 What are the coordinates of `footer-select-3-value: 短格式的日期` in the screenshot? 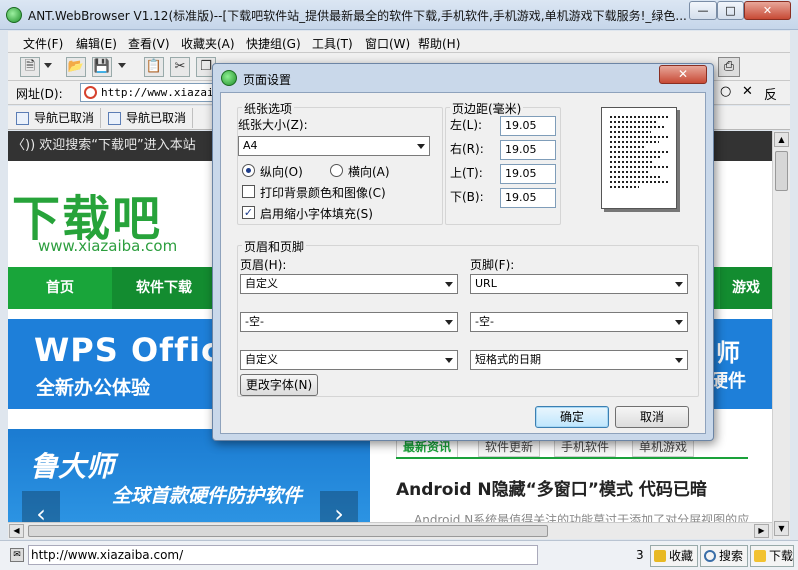 It's located at (508, 359).